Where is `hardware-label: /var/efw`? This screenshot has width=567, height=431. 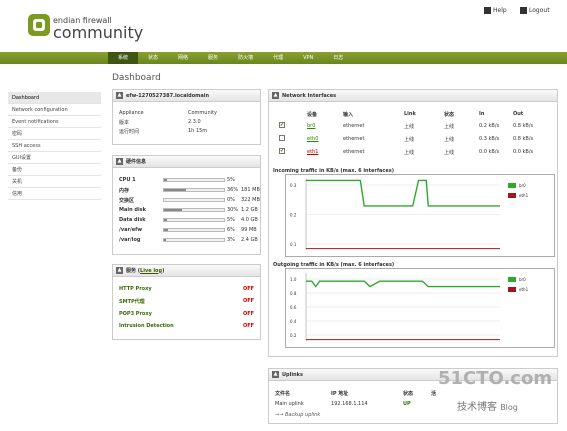
hardware-label: /var/efw is located at coordinates (130, 230).